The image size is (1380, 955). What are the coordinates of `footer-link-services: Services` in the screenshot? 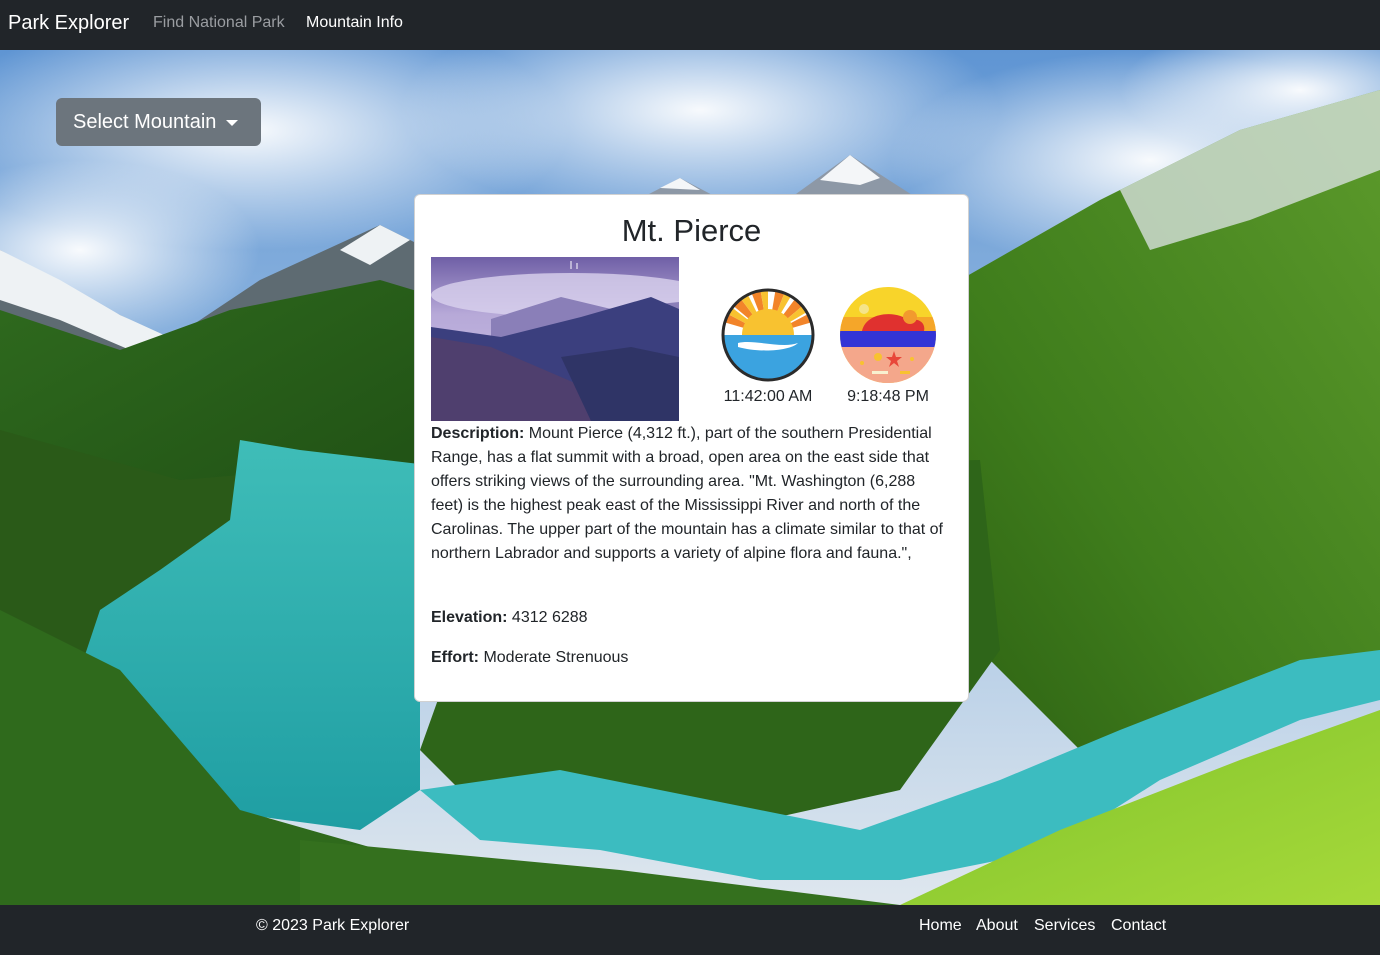 It's located at (1064, 926).